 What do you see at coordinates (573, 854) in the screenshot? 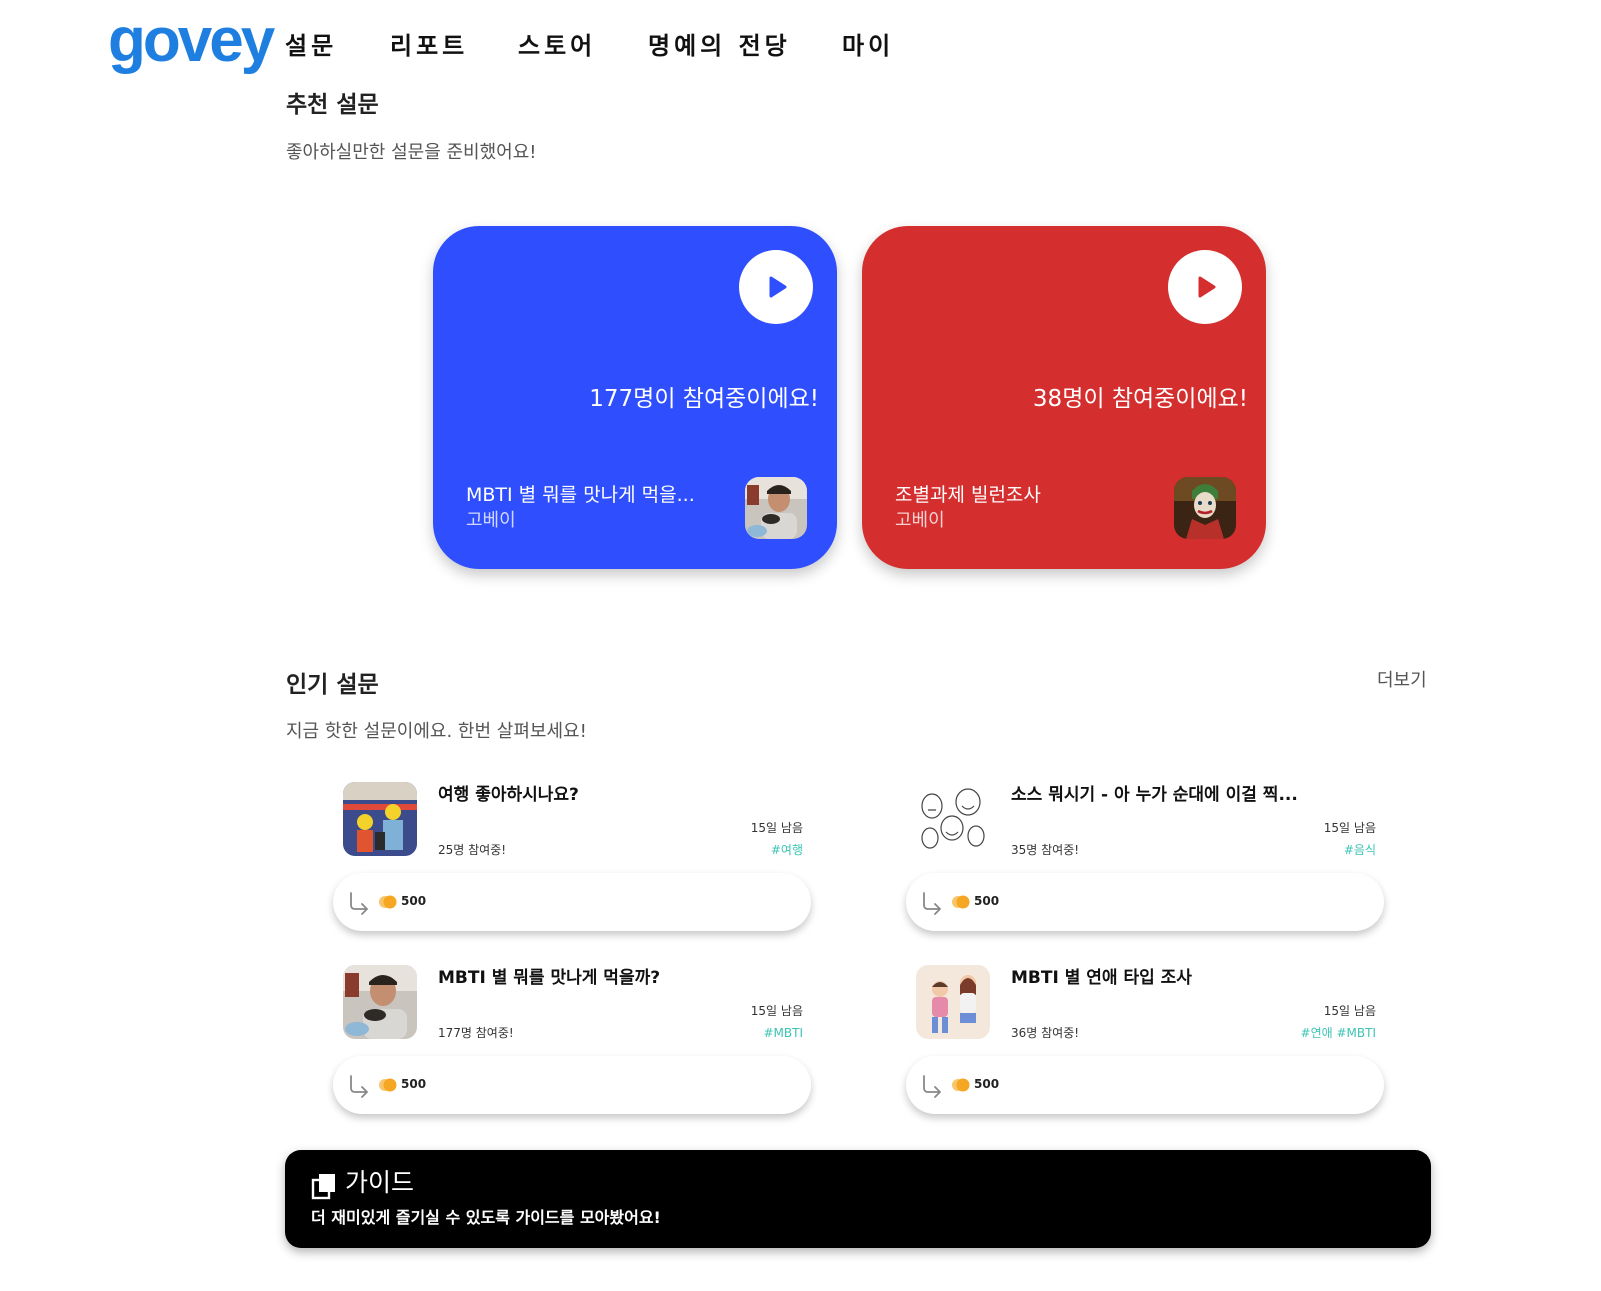
I see `survey-list-item: 여행 좋아하시나요? 15일 남음 25명 참여중! #여행 500` at bounding box center [573, 854].